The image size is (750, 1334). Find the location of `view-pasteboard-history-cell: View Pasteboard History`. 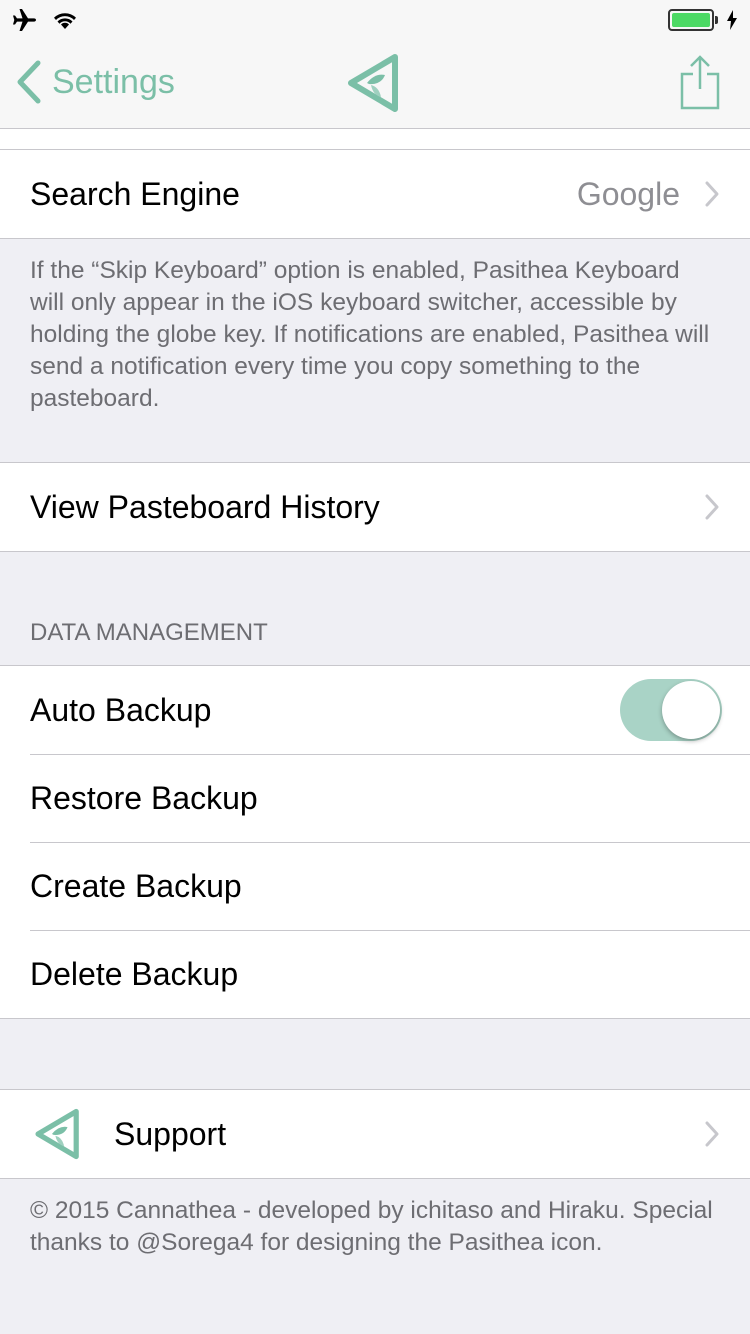

view-pasteboard-history-cell: View Pasteboard History is located at coordinates (375, 507).